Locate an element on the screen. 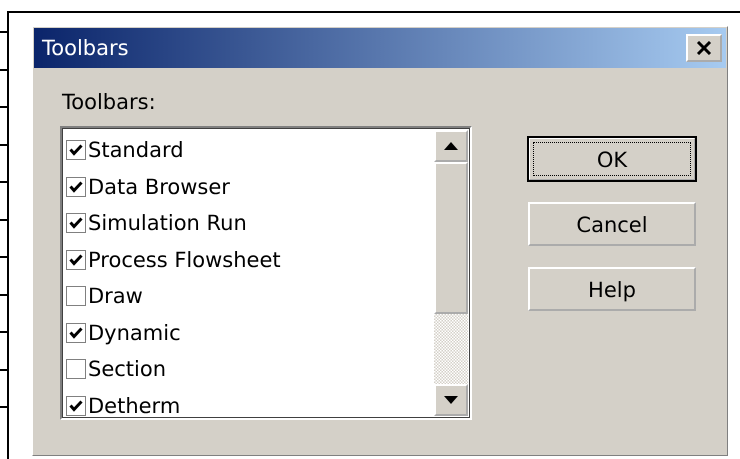 This screenshot has width=740, height=459. close-button is located at coordinates (704, 48).